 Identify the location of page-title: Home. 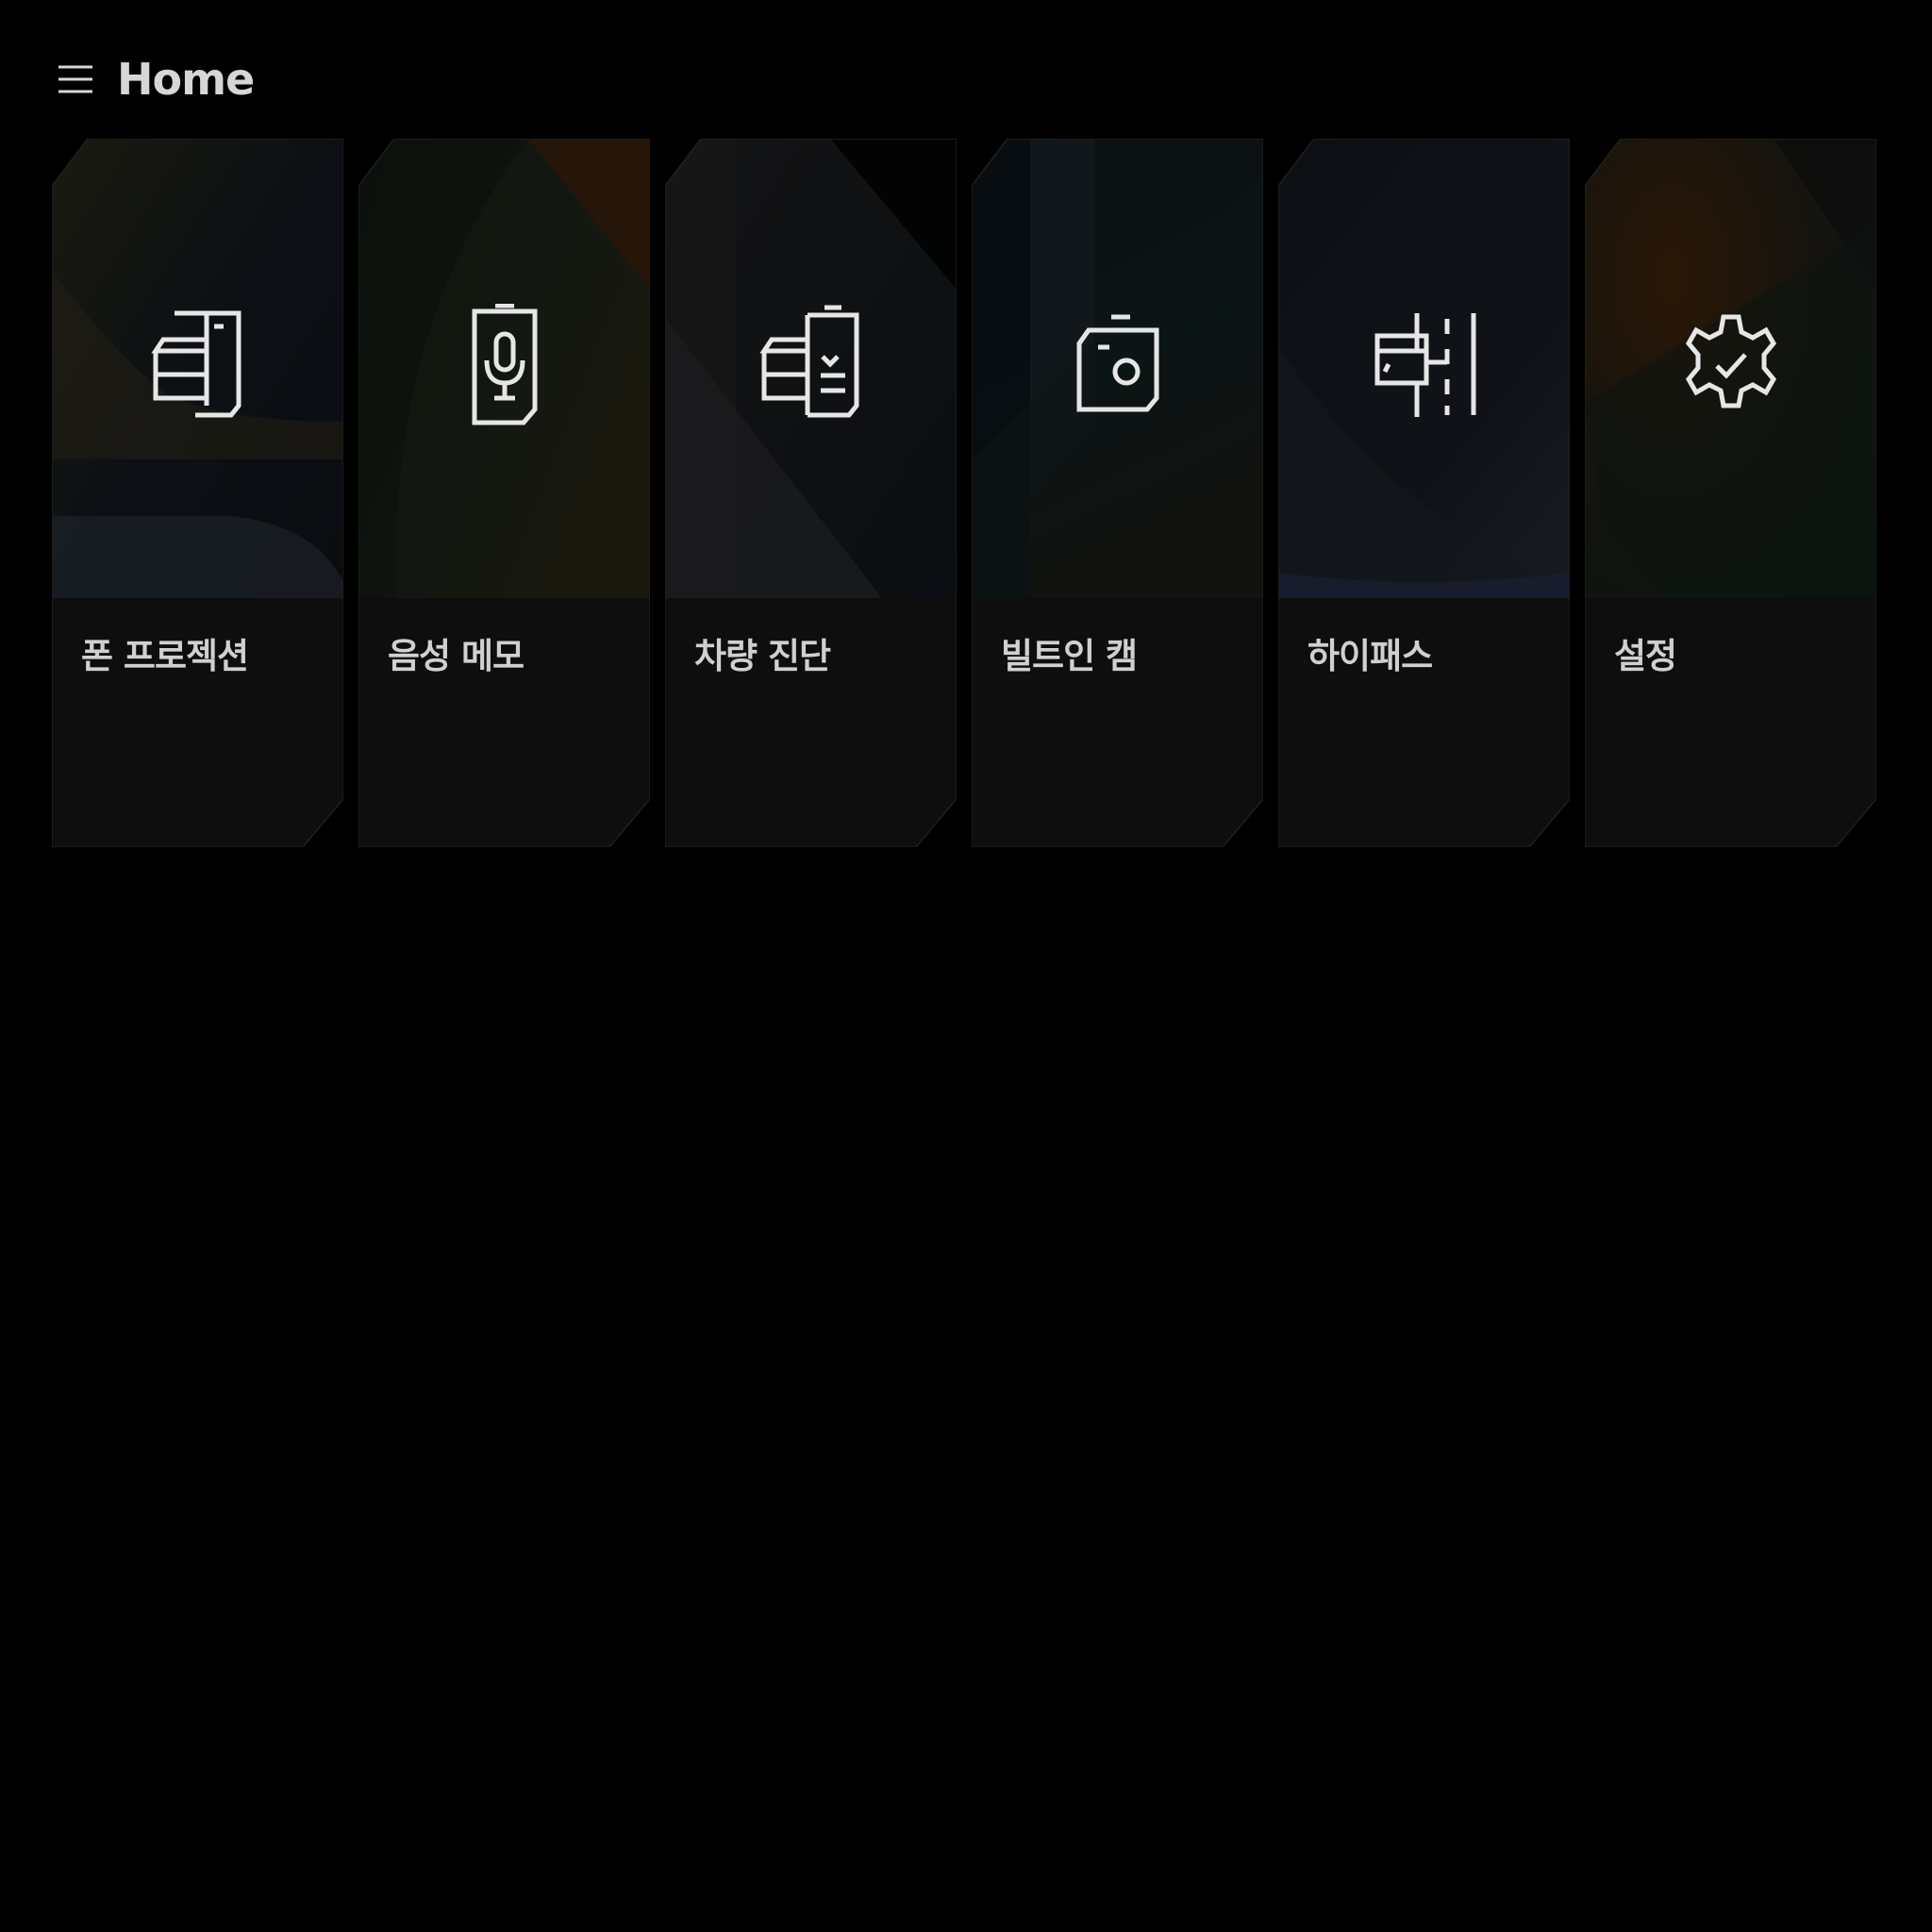
(186, 79).